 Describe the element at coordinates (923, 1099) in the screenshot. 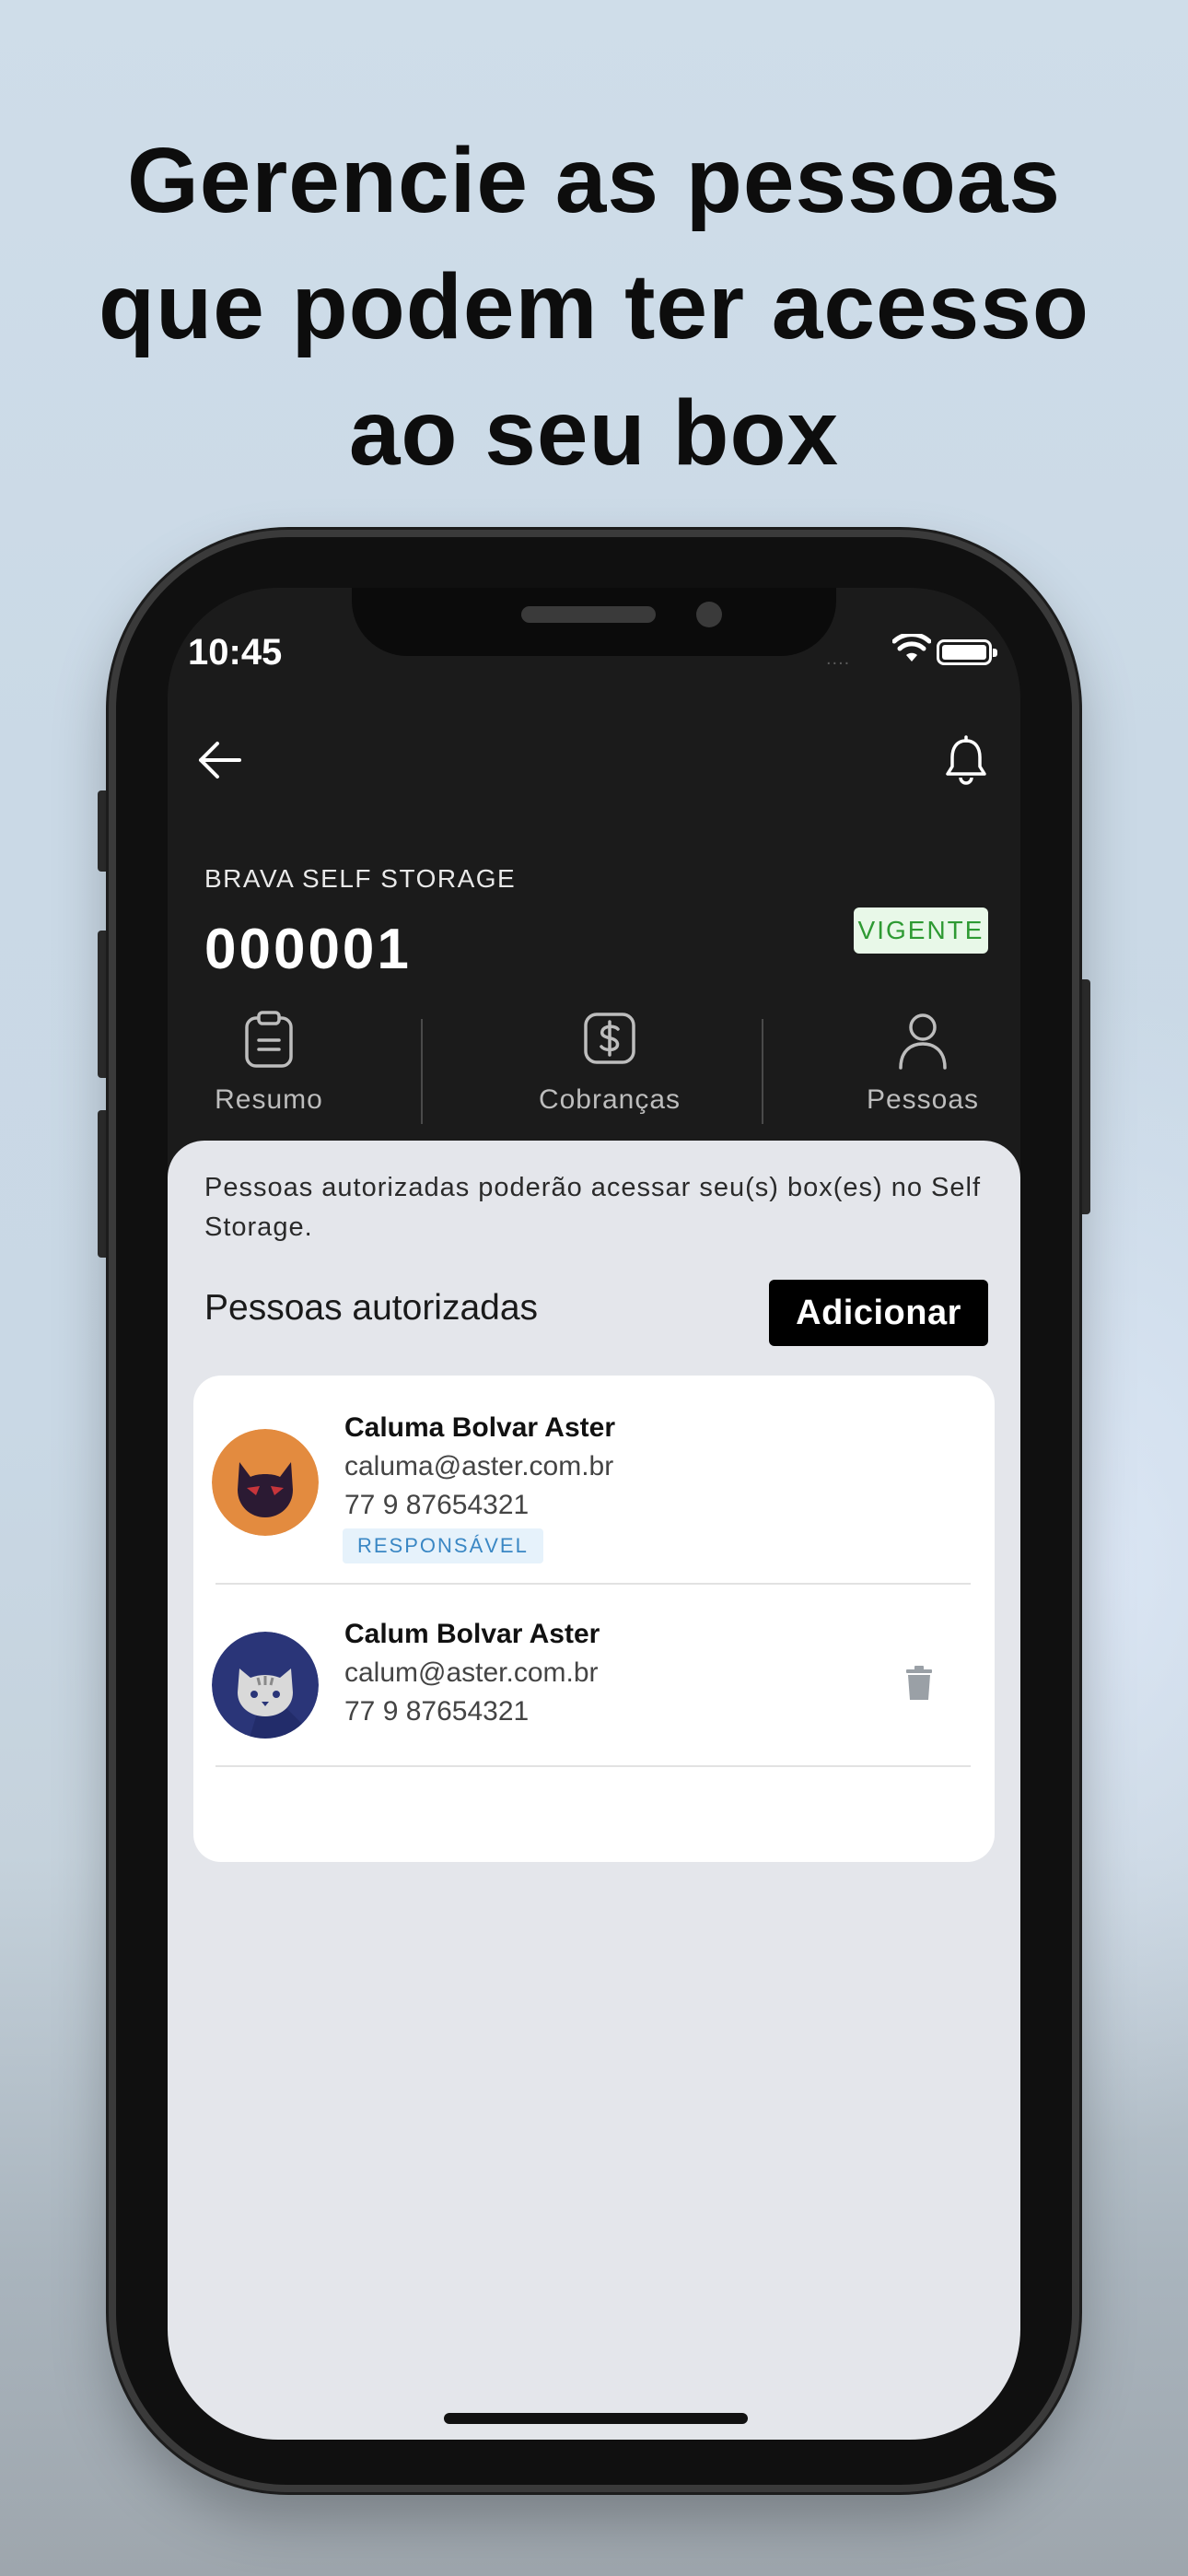

I see `tab-label: Pessoas` at that location.